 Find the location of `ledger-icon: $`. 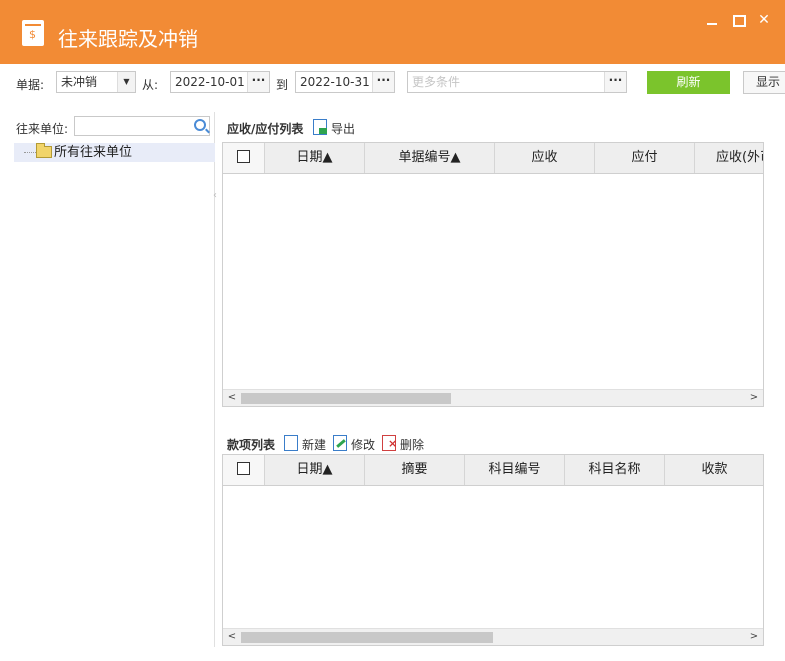

ledger-icon: $ is located at coordinates (33, 33).